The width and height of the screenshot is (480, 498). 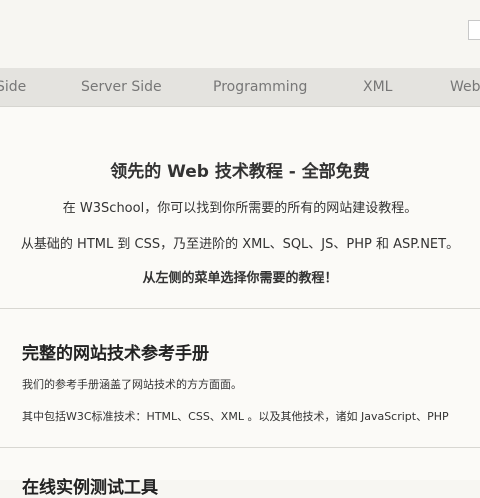 I want to click on intro-text: 在 W3School，你可以找到你所需要的所有的网站建设教程。, so click(x=240, y=208).